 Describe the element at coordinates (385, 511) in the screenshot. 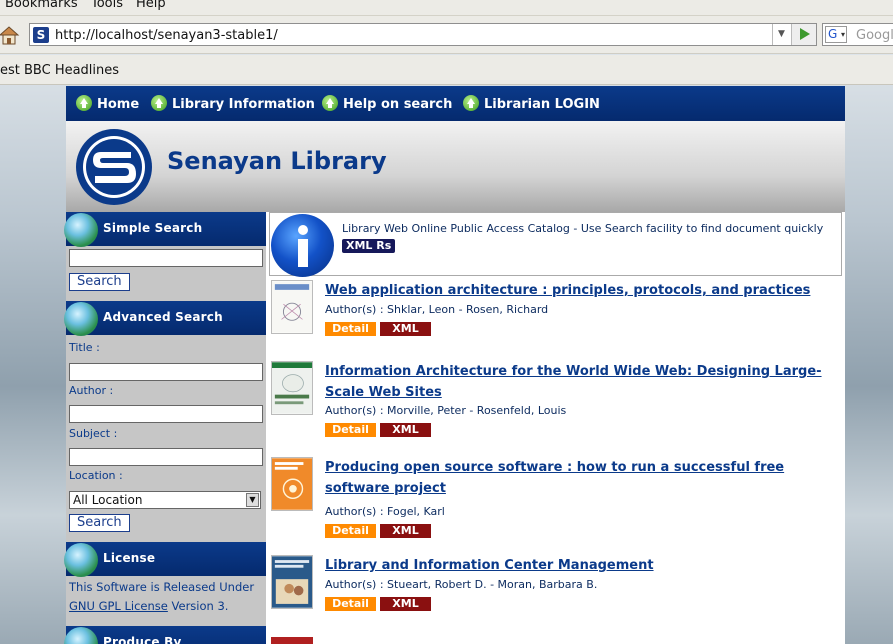

I see `book-authors: Author(s) : Fogel, Karl` at that location.